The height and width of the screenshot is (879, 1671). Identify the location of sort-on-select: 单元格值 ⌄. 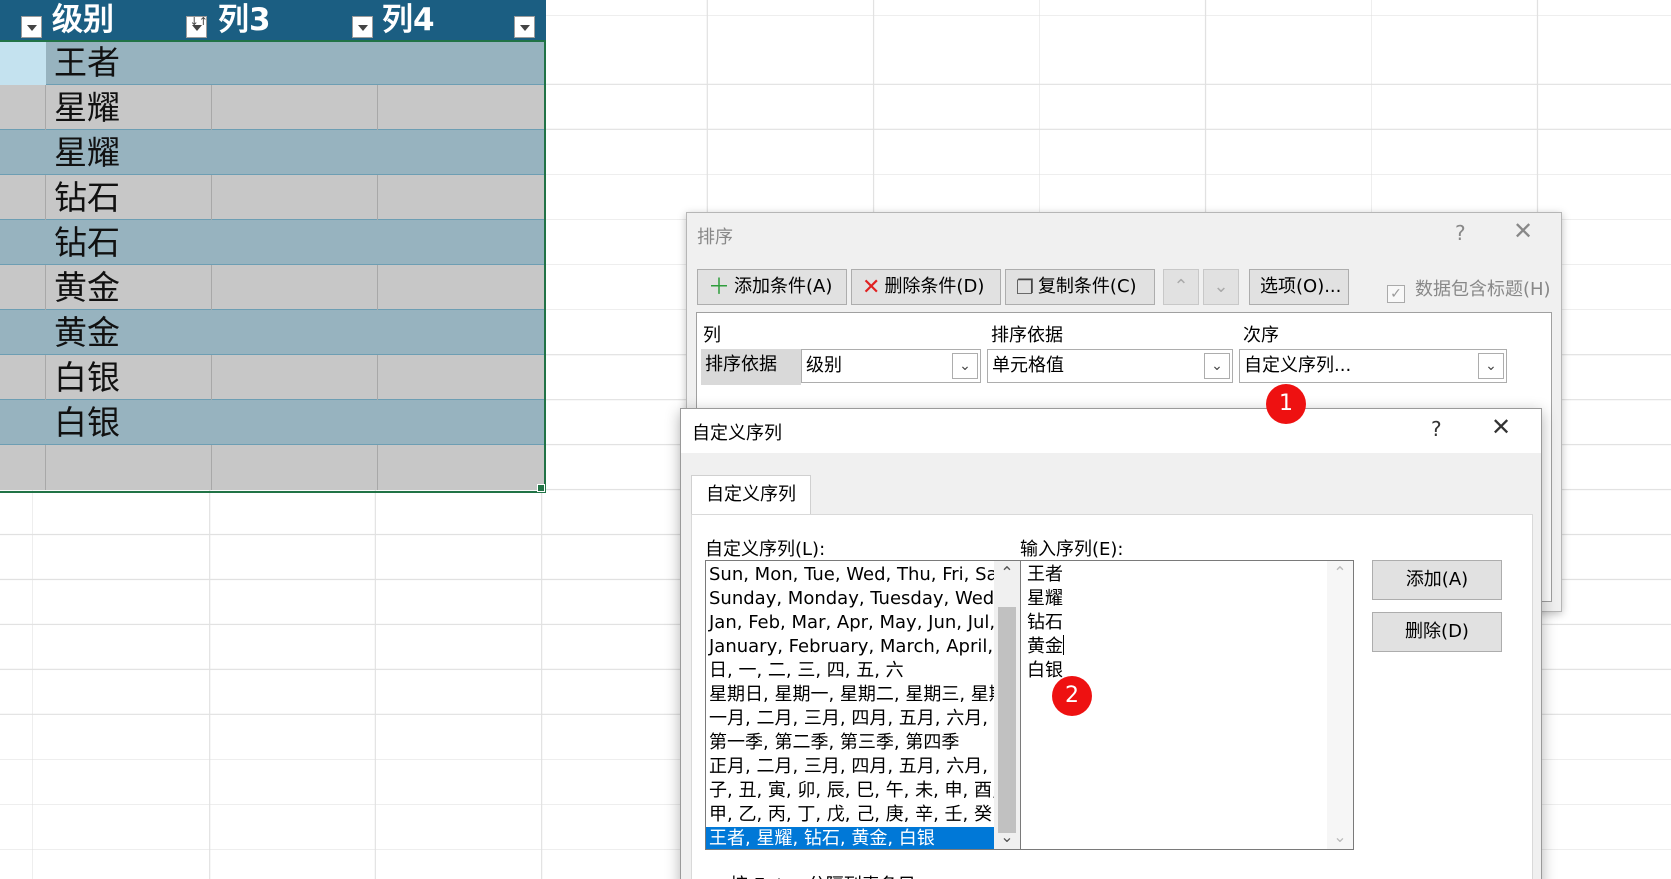
(1110, 366).